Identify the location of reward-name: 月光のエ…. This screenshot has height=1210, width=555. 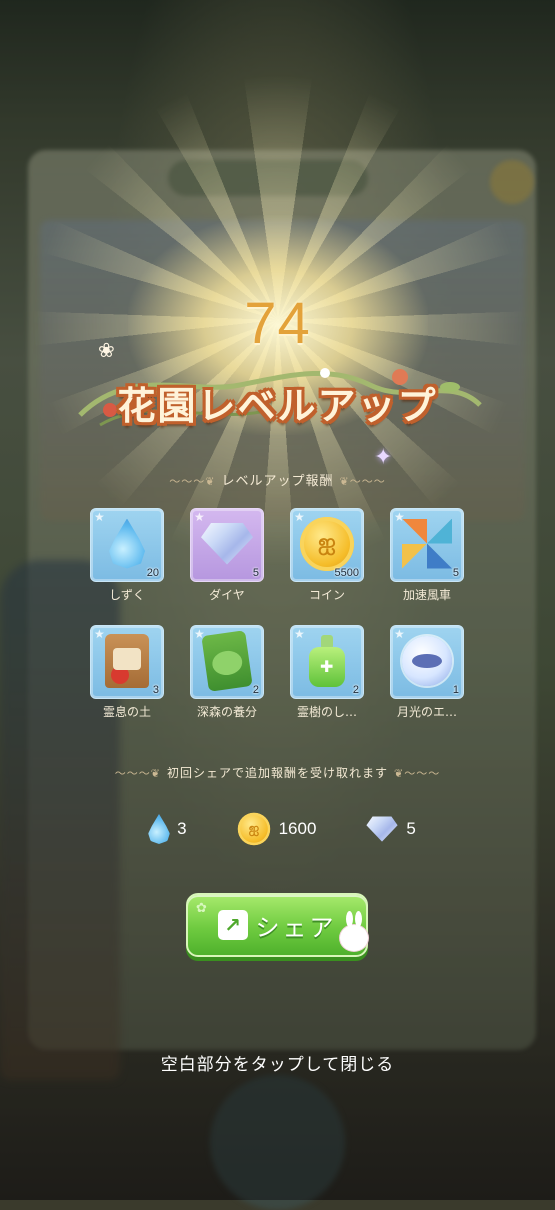
(426, 712).